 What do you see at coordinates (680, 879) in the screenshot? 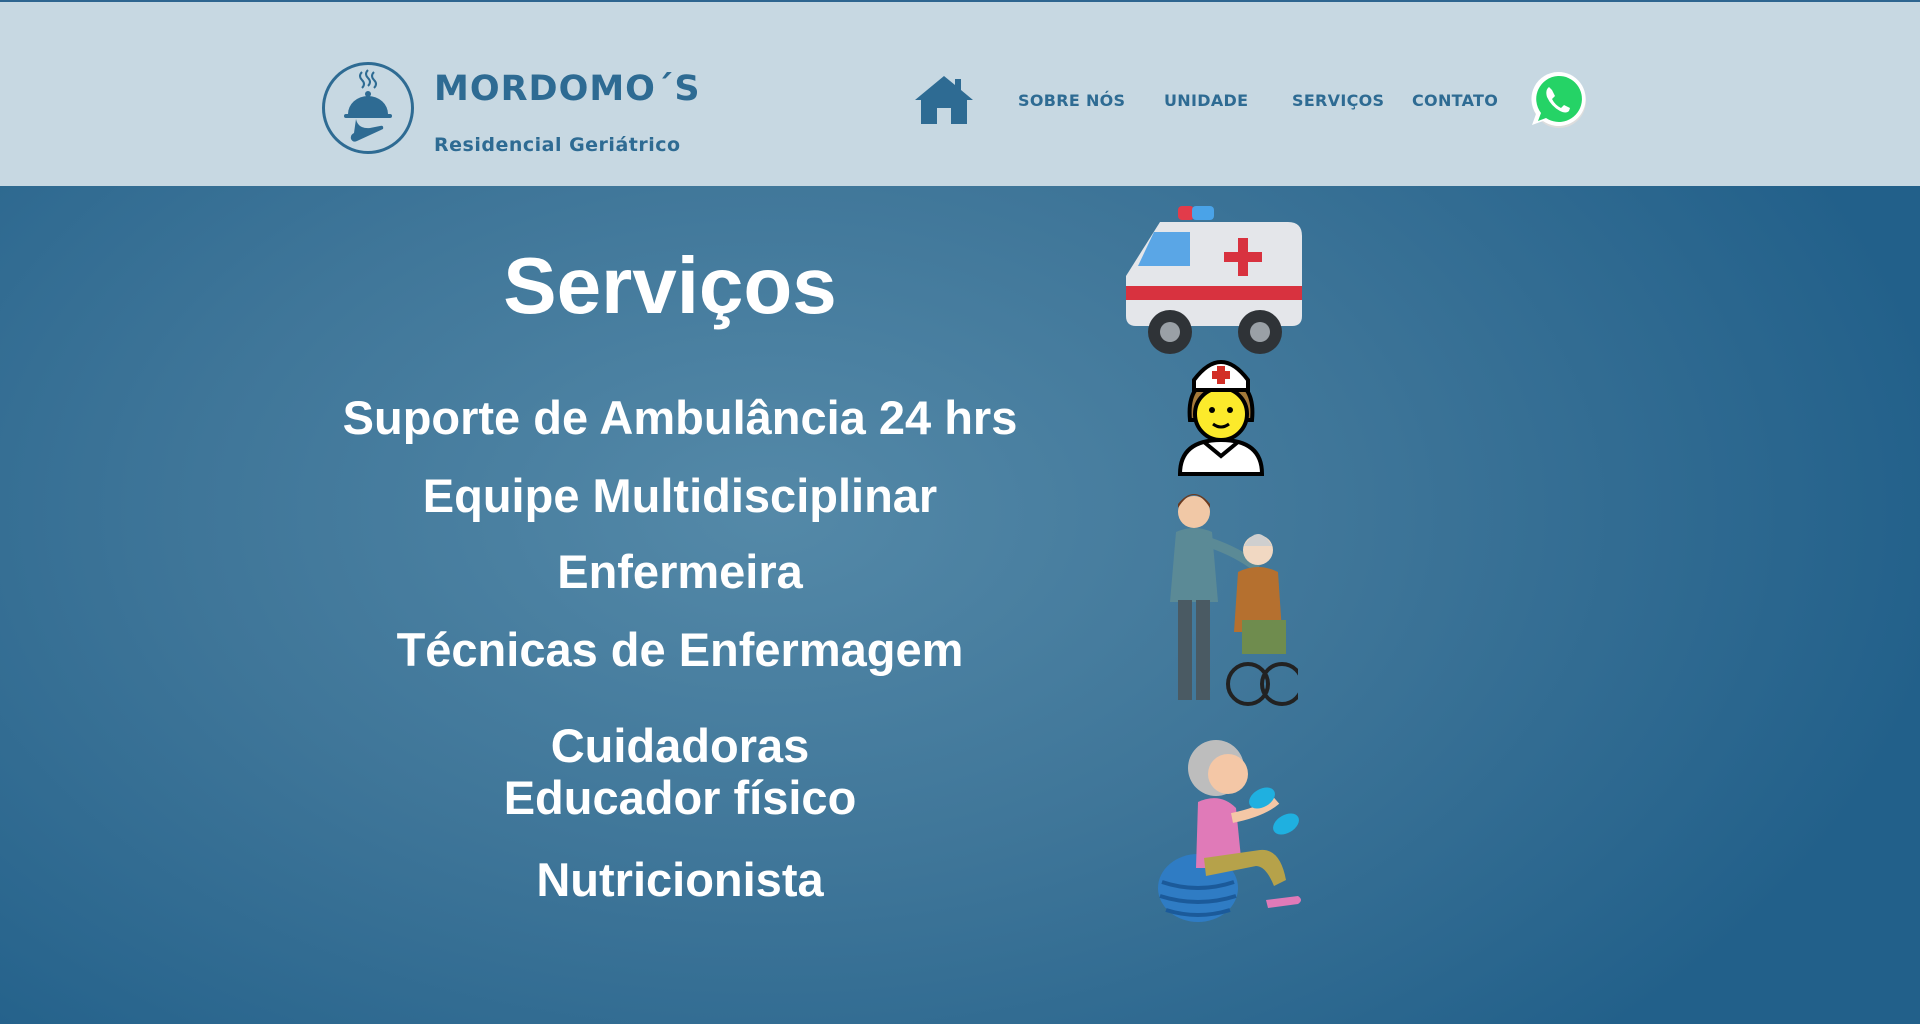
I see `service-nutritionist: Nutricionista` at bounding box center [680, 879].